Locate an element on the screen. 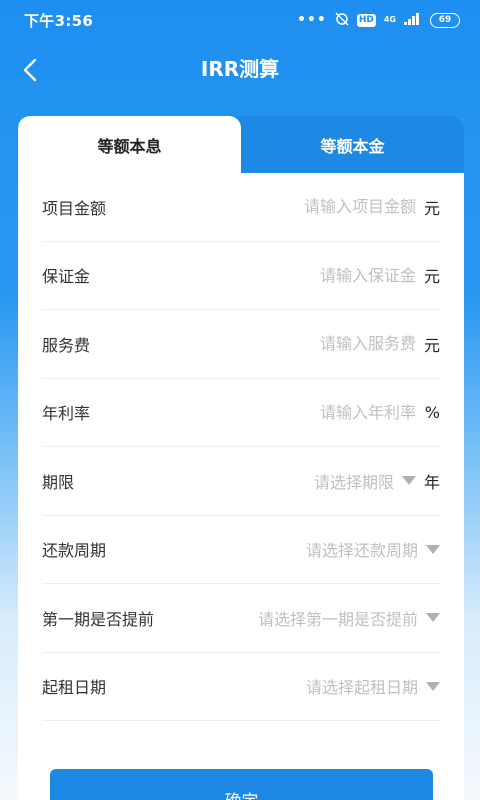  alarm-off-icon is located at coordinates (342, 20).